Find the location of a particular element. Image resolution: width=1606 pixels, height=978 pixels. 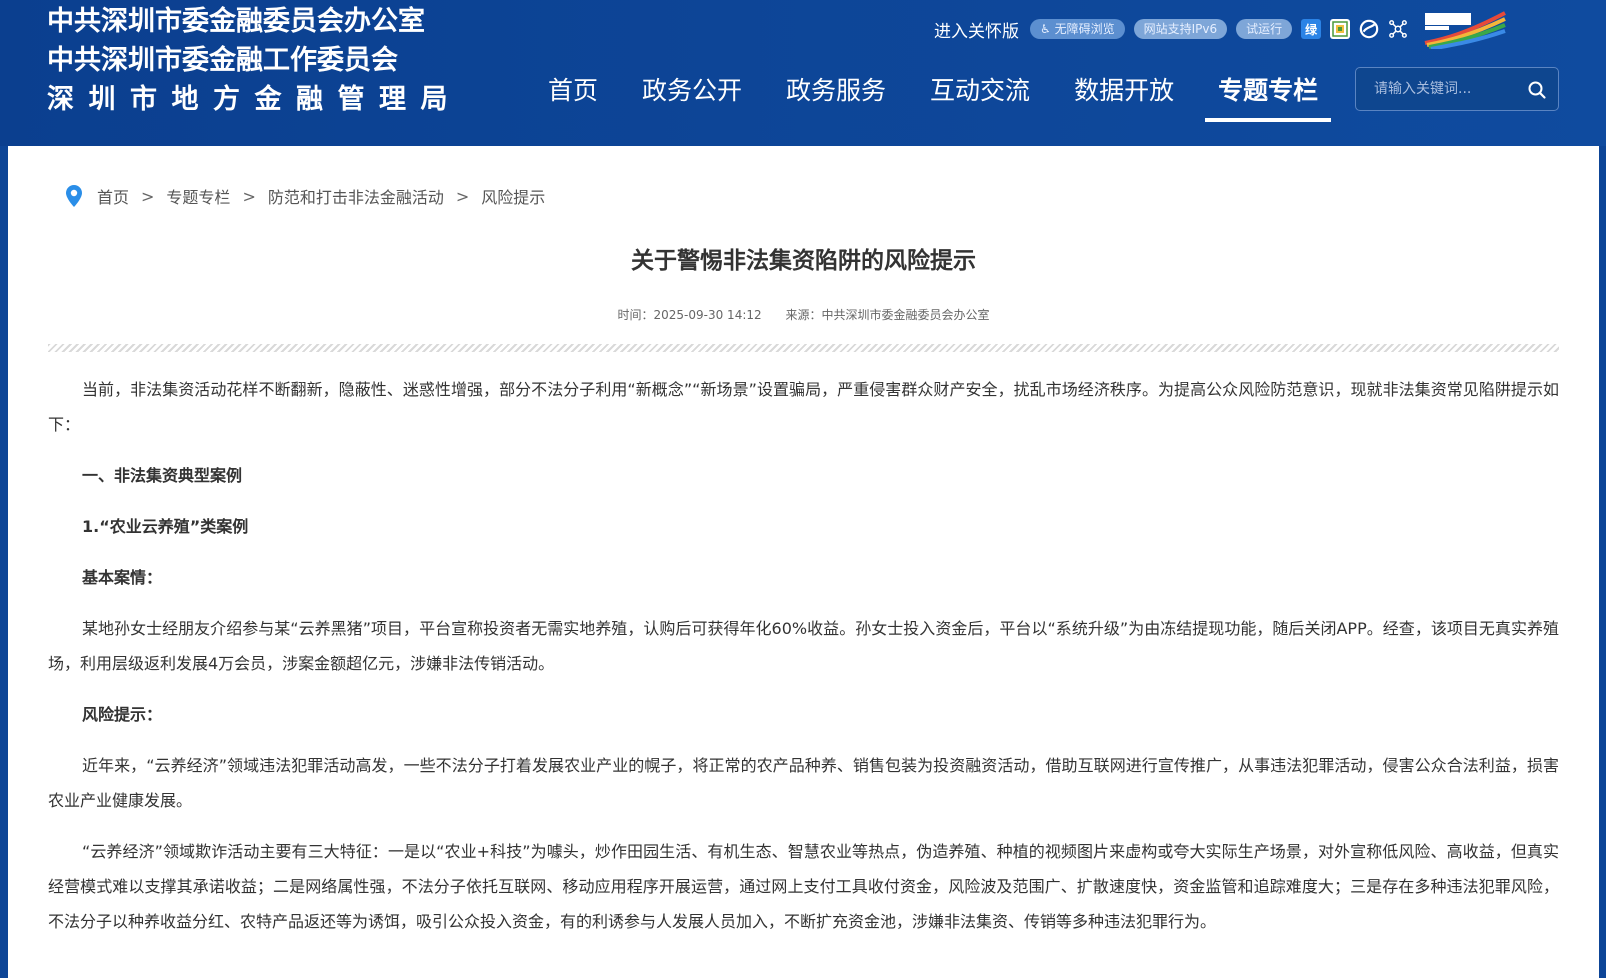

title-divider is located at coordinates (803, 348).